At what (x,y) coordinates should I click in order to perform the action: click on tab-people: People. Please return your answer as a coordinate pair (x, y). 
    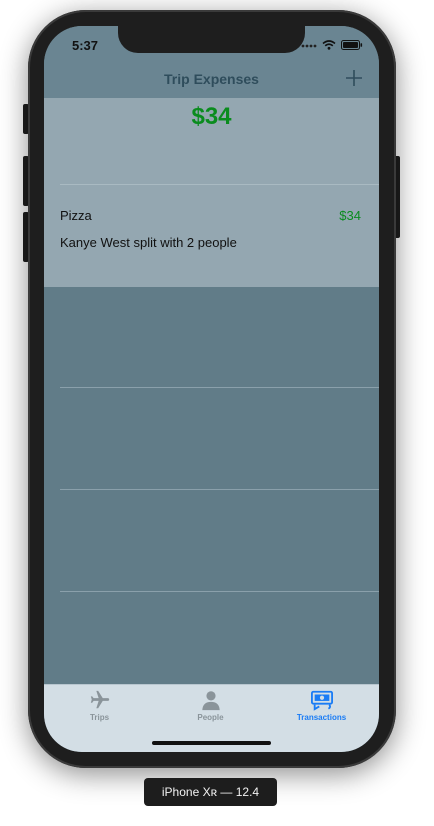
    Looking at the image, I should click on (210, 709).